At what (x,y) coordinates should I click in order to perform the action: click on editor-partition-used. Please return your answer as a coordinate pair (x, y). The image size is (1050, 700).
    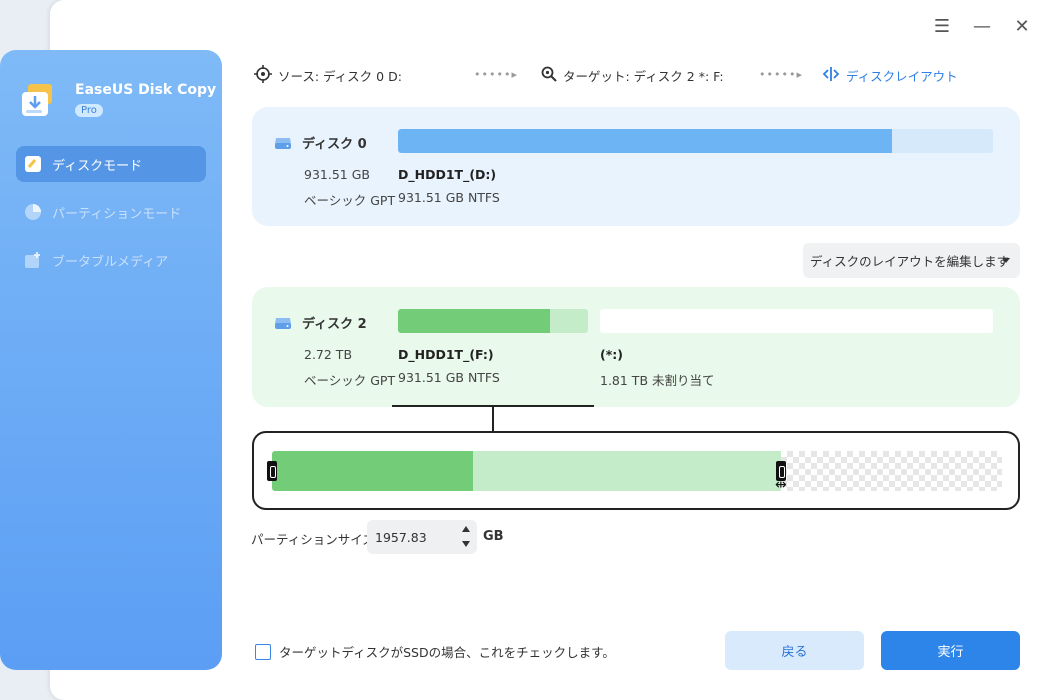
    Looking at the image, I should click on (372, 471).